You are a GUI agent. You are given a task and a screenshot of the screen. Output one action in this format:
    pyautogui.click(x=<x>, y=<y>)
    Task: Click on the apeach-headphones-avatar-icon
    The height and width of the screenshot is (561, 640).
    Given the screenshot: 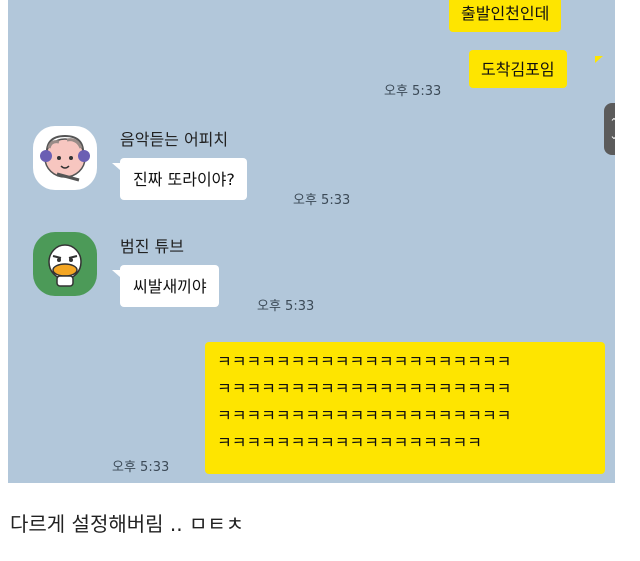 What is the action you would take?
    pyautogui.click(x=65, y=158)
    